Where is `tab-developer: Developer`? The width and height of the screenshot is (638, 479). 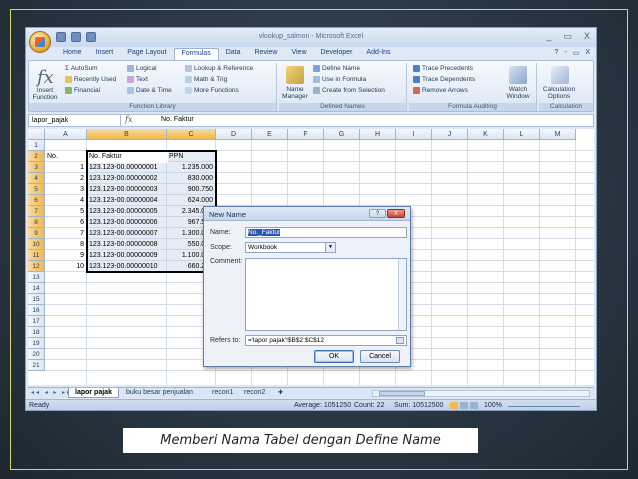 tab-developer: Developer is located at coordinates (337, 54).